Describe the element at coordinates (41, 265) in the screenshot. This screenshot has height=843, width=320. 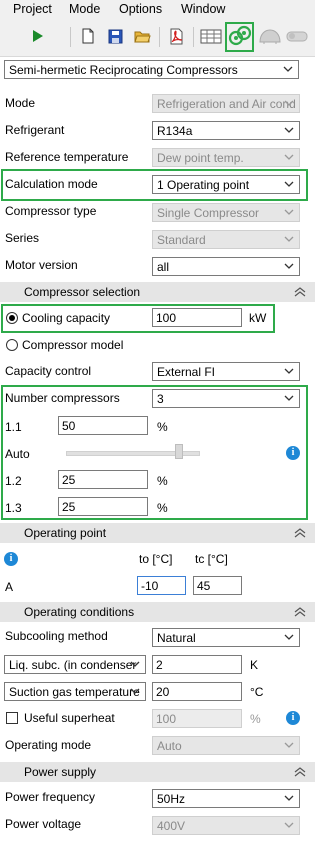
I see `motor-version-label: Motor version` at that location.